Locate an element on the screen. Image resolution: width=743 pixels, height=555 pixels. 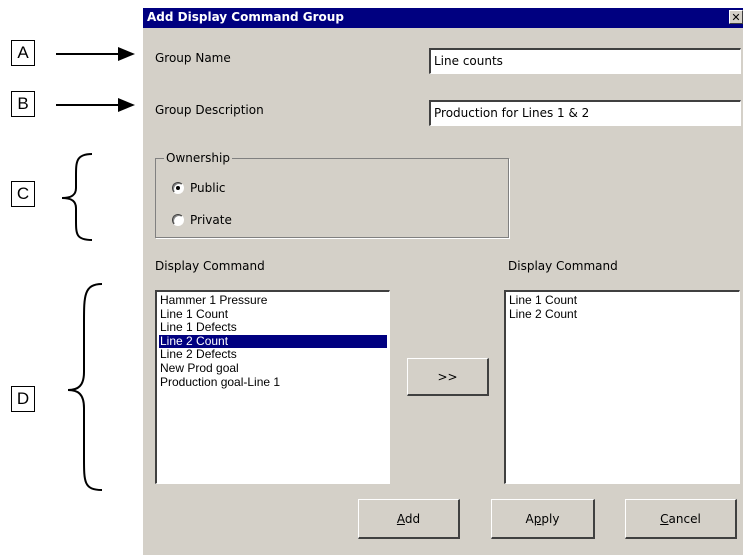
callout-a: A is located at coordinates (23, 53).